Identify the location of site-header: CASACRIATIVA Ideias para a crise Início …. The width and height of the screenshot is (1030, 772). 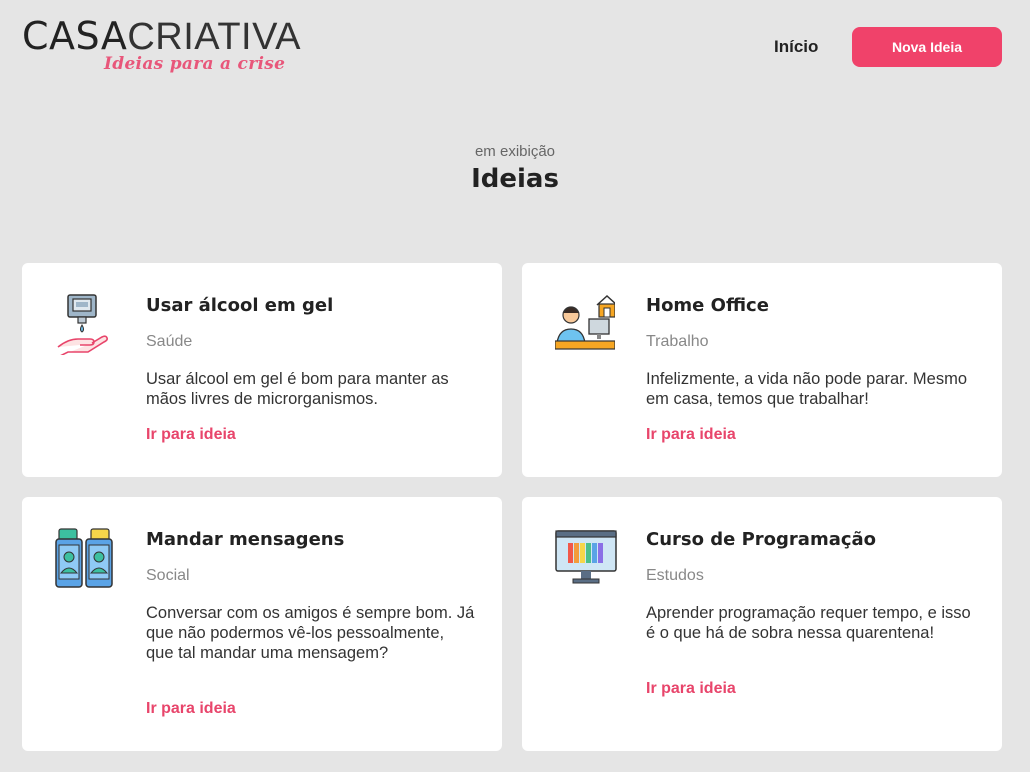
(515, 50).